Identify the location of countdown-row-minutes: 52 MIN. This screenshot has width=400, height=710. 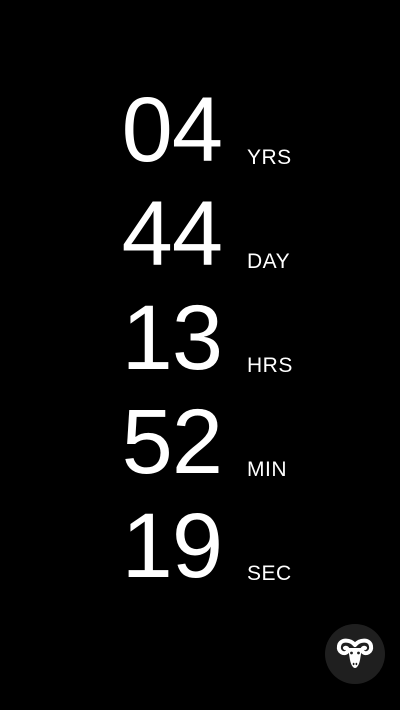
(200, 438).